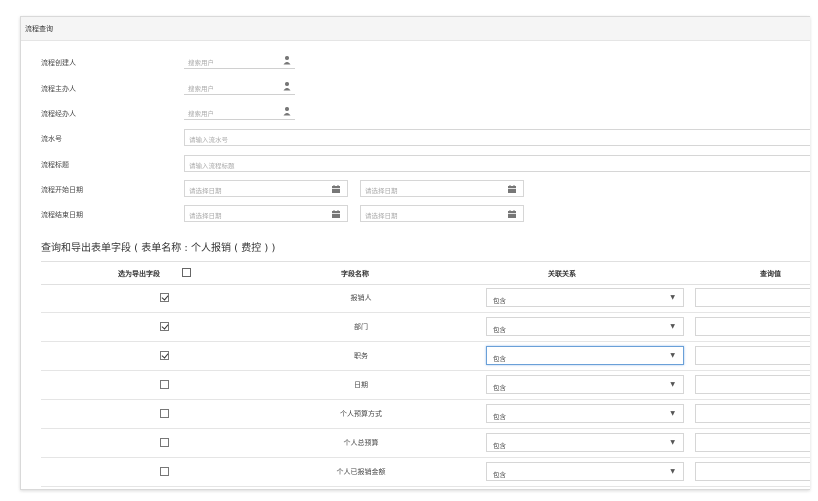 This screenshot has width=818, height=501. Describe the element at coordinates (361, 472) in the screenshot. I see `field-name: 个人已报销金额` at that location.